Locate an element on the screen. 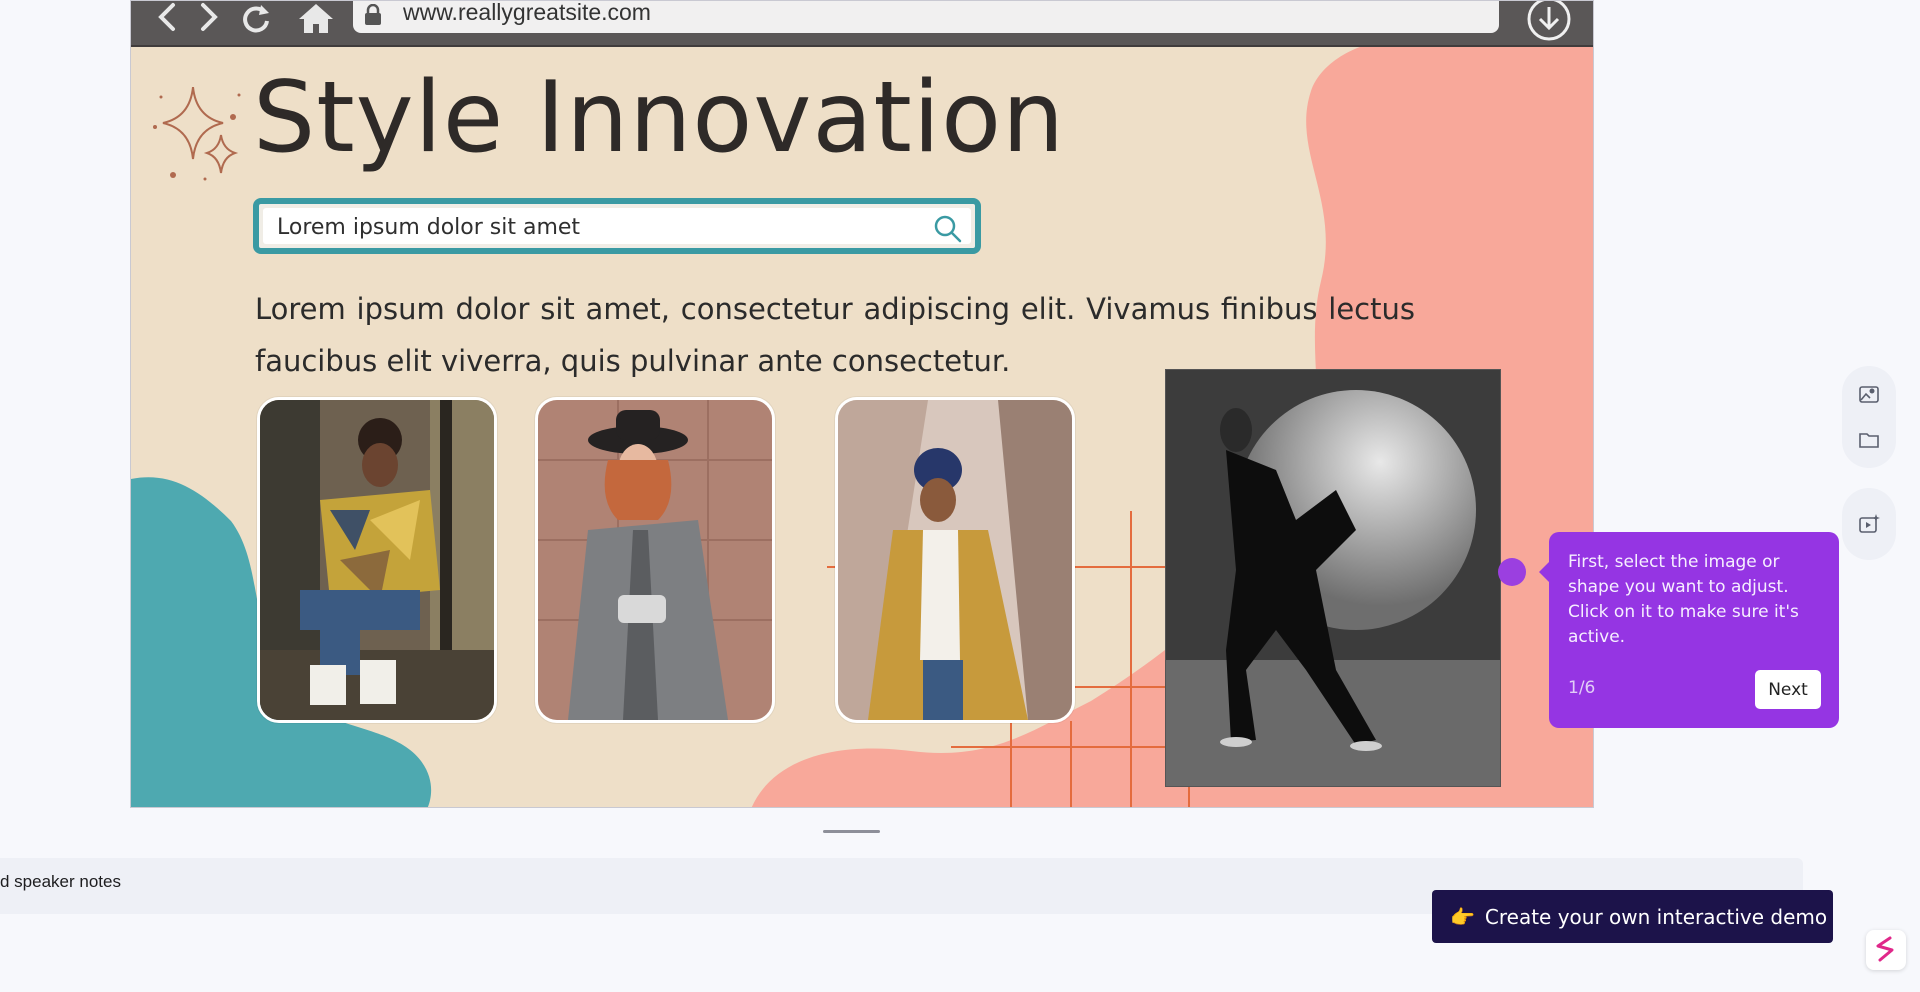 The image size is (1920, 992). forward-icon is located at coordinates (210, 18).